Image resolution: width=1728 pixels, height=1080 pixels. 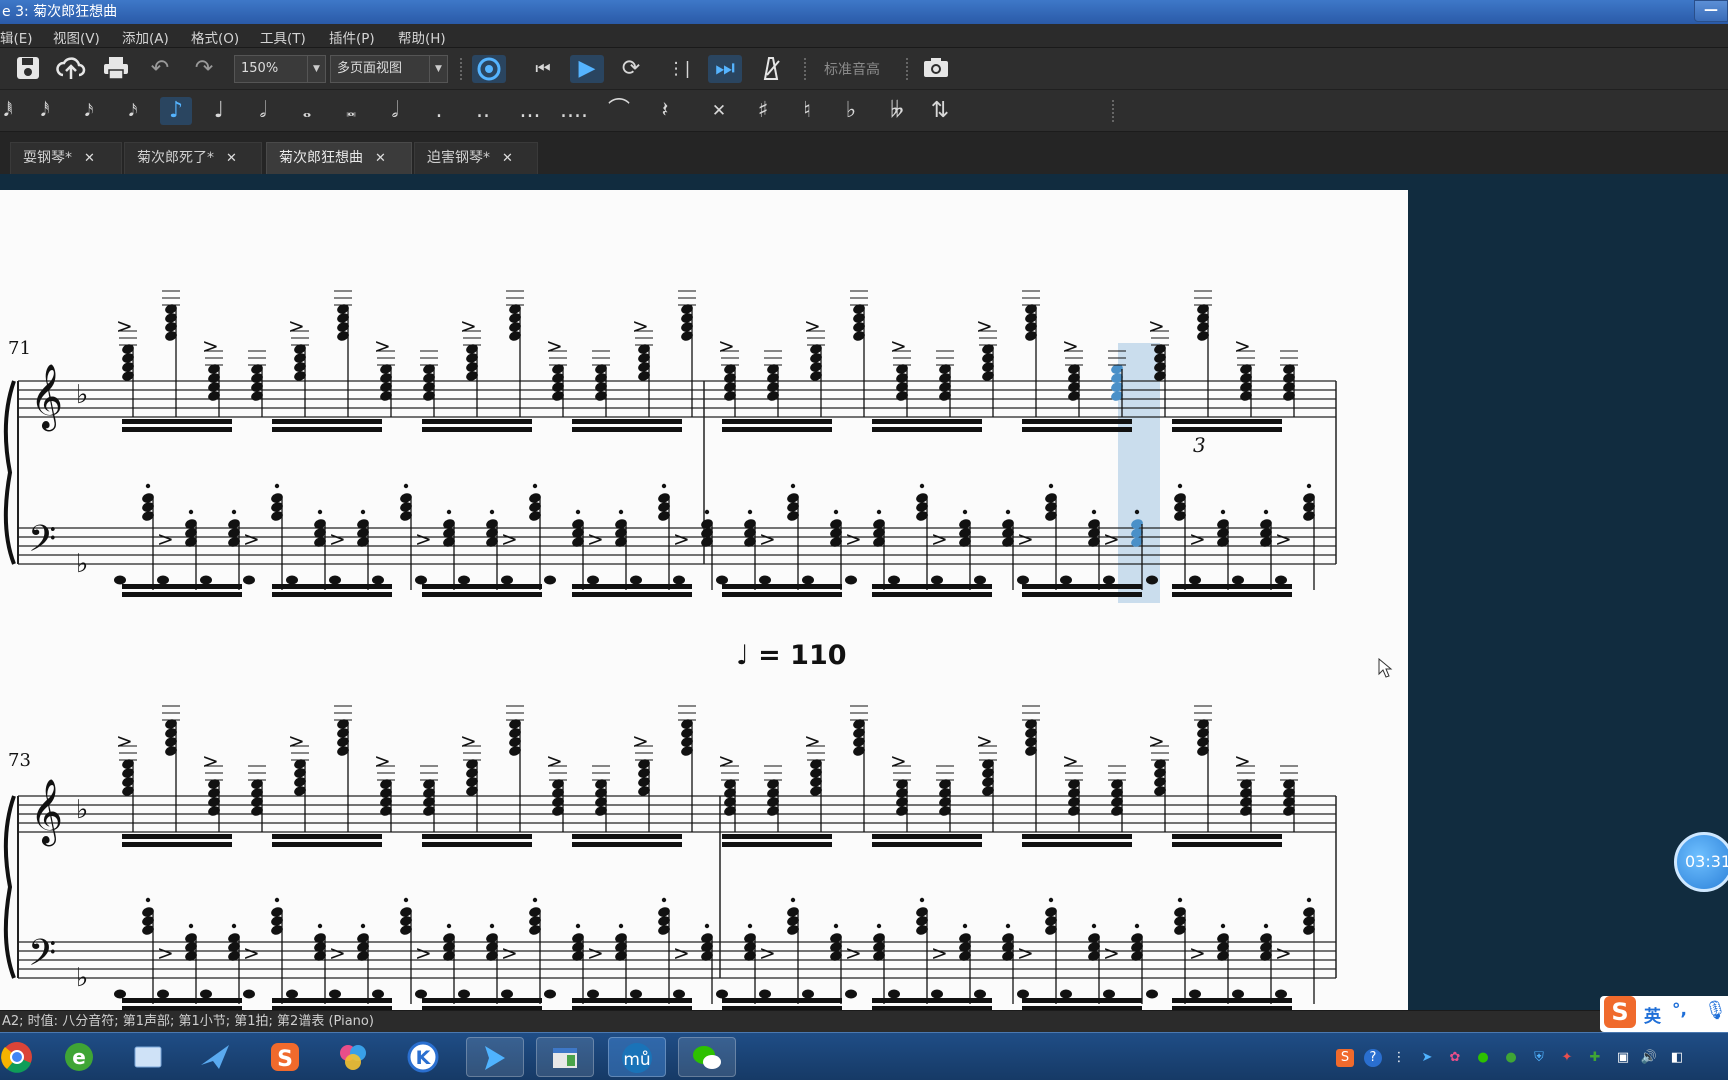 What do you see at coordinates (339, 158) in the screenshot?
I see `tab-score-3: 菊次郎狂想曲 ✕` at bounding box center [339, 158].